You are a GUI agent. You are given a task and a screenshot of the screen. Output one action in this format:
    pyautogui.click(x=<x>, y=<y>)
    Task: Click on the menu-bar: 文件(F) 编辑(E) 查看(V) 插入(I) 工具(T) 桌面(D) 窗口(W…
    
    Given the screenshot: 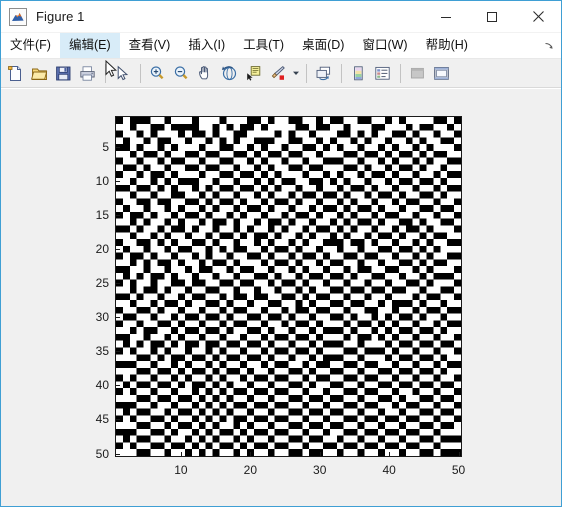 What is the action you would take?
    pyautogui.click(x=281, y=46)
    